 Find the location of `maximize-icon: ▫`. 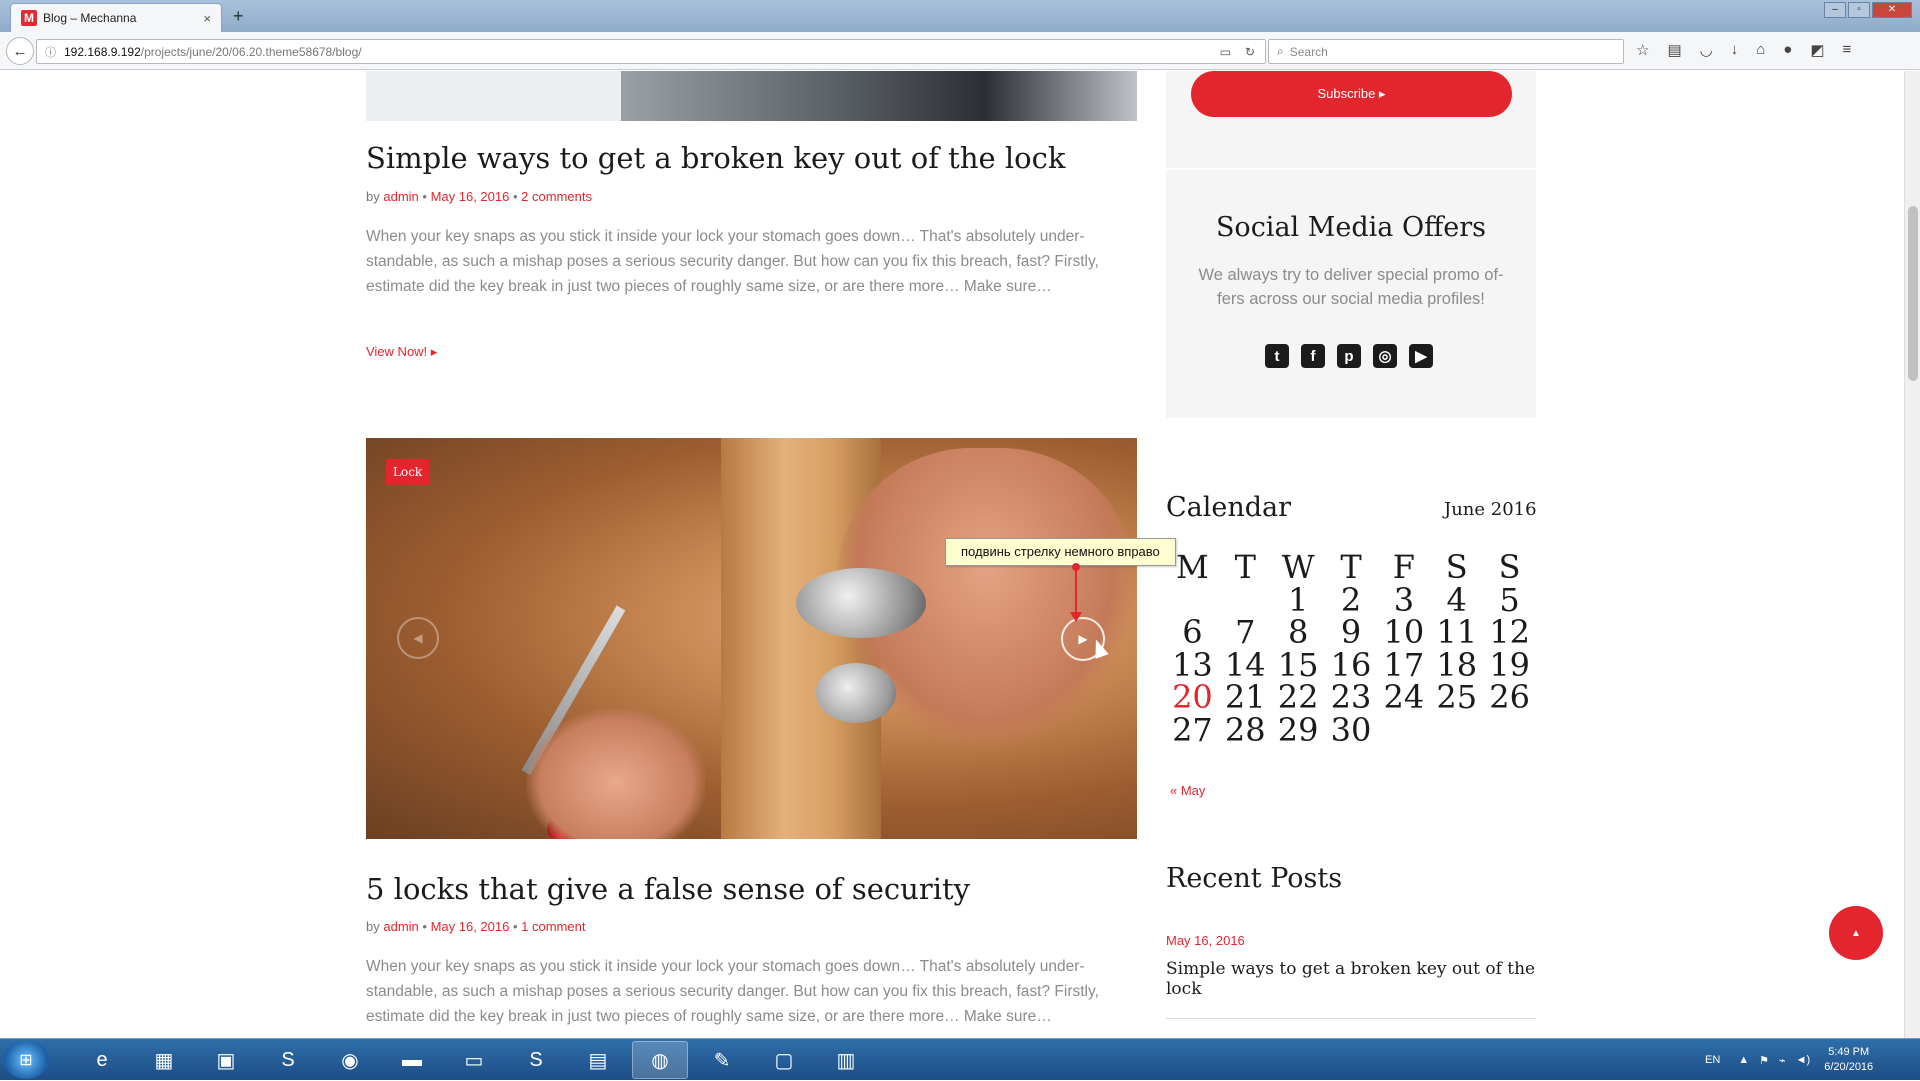

maximize-icon: ▫ is located at coordinates (1859, 10).